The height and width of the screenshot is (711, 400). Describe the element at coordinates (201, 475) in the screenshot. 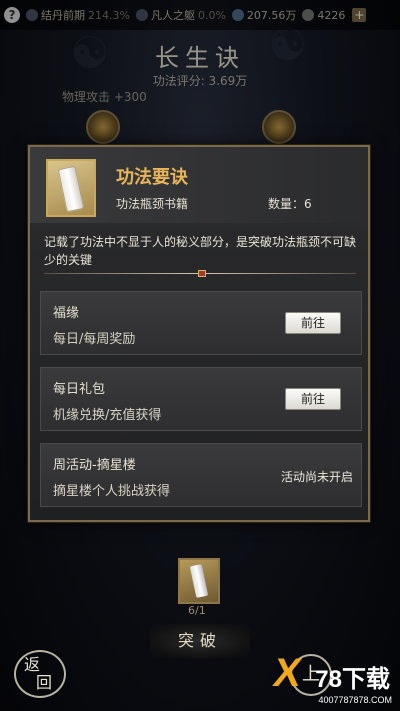

I see `source-row: 周活动-摘星楼 摘星楼个人挑战获得 活动尚未开启` at that location.